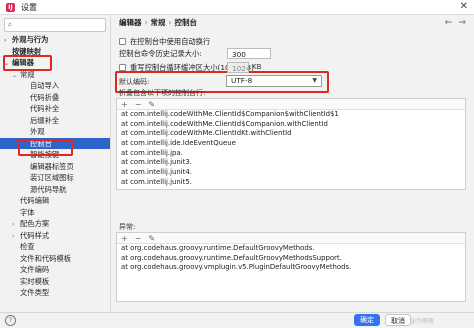  What do you see at coordinates (291, 238) in the screenshot?
I see `exceptions-toolbar: + − ✎` at bounding box center [291, 238].